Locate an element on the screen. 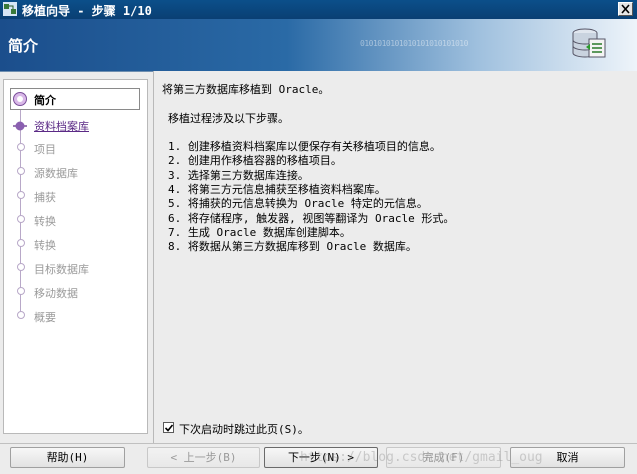 The image size is (637, 474). skip-page-label: 下次启动时跳过此页(S)。 is located at coordinates (244, 429).